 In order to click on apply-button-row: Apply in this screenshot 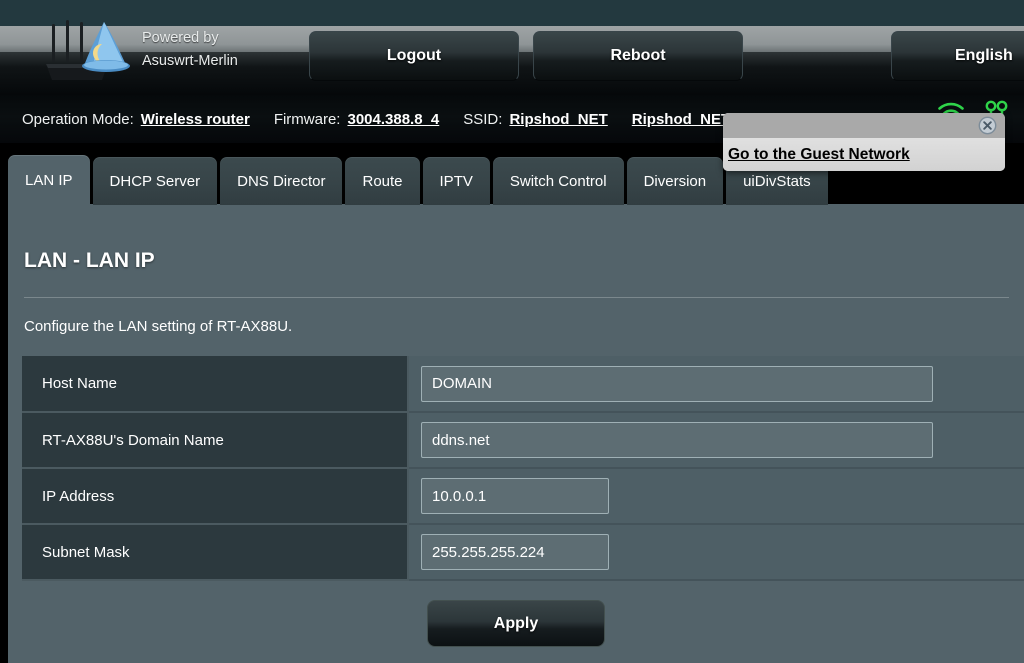, I will do `click(516, 623)`.